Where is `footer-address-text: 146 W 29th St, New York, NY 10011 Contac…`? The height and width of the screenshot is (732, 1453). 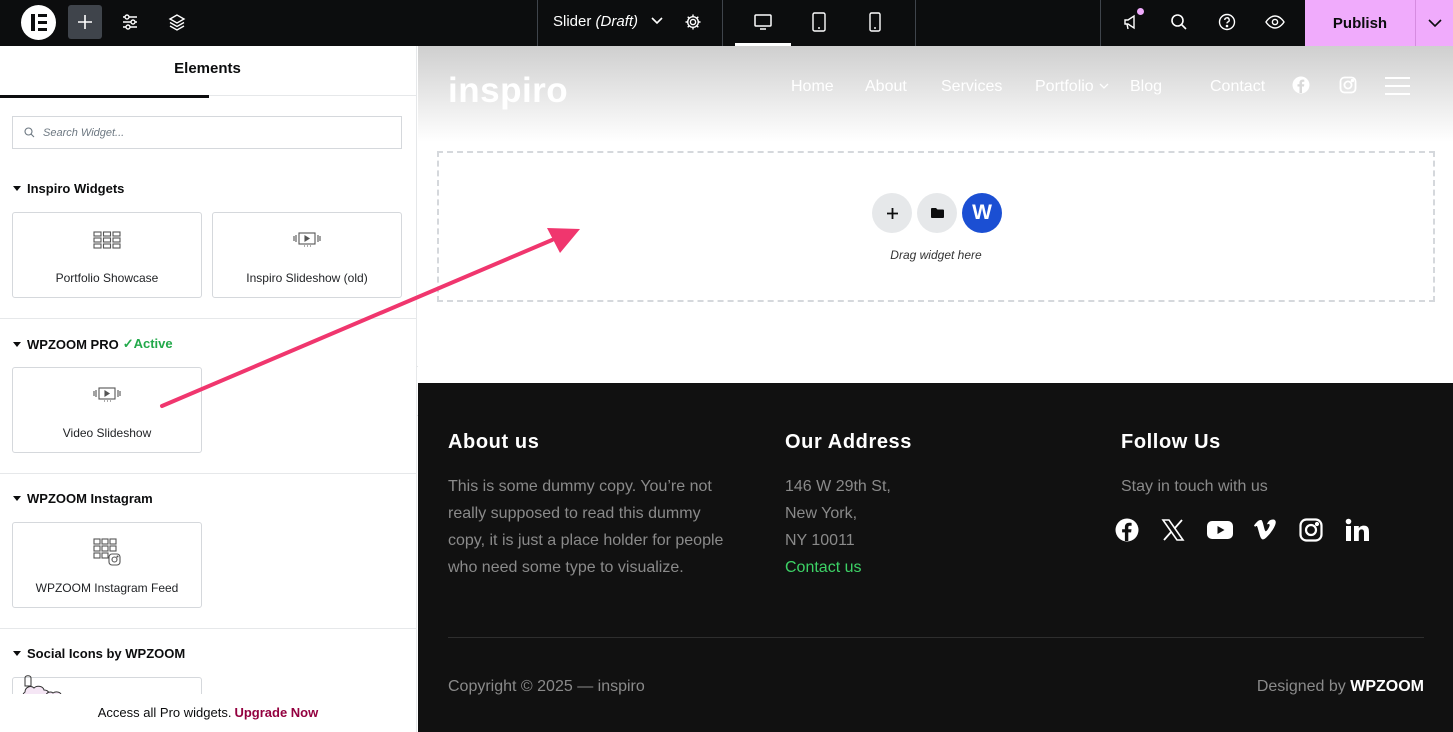 footer-address-text: 146 W 29th St, New York, NY 10011 Contac… is located at coordinates (925, 527).